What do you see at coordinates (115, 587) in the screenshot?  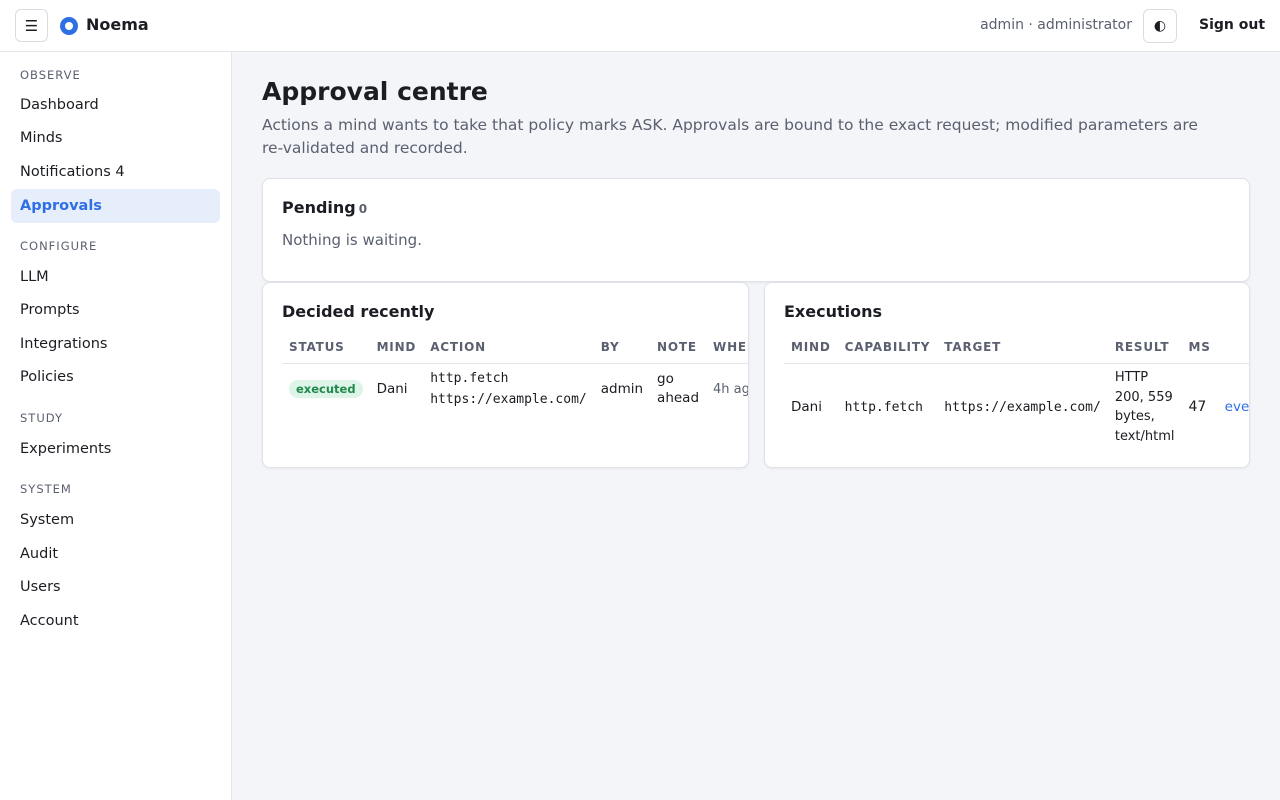 I see `sidebar-item-users: Users` at bounding box center [115, 587].